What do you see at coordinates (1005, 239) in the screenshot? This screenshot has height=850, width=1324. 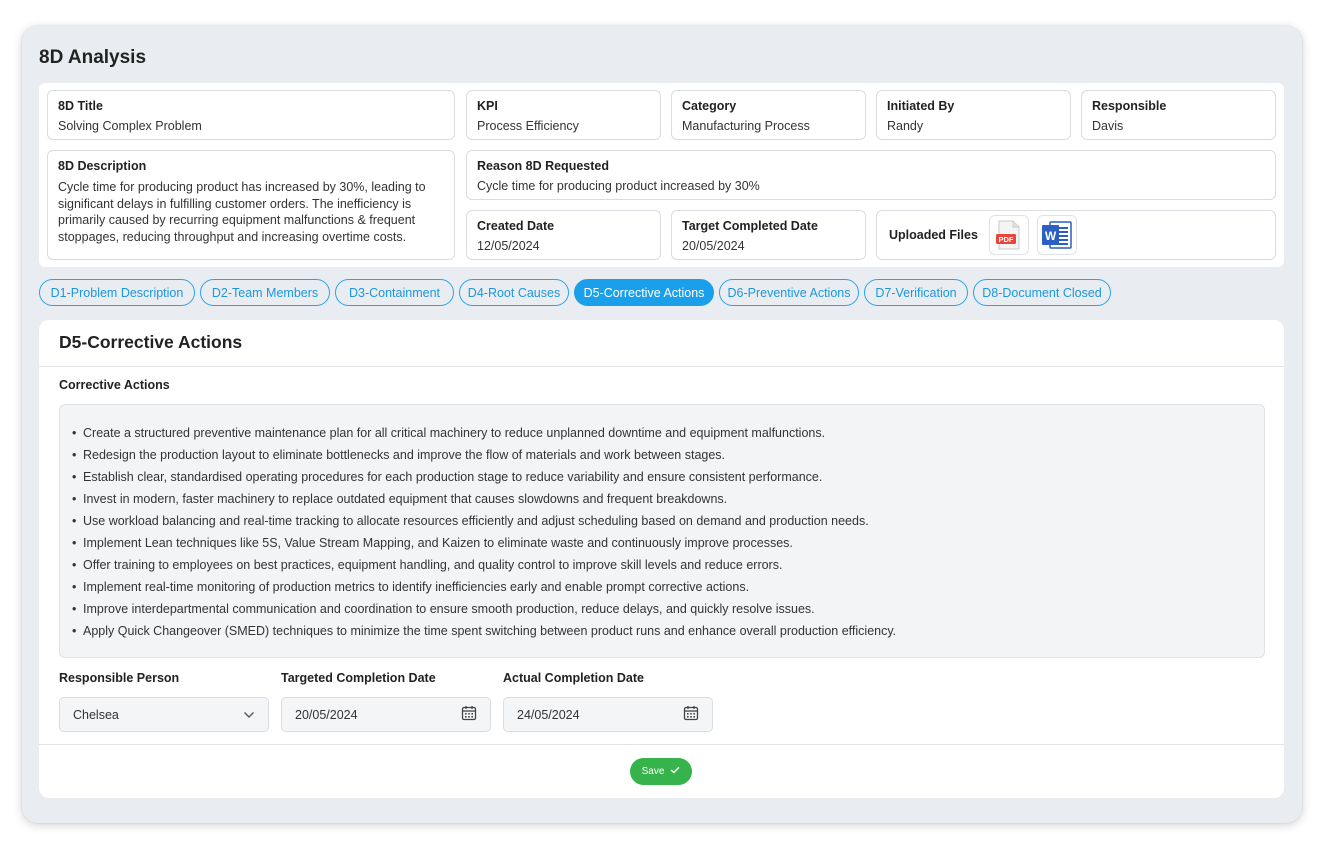 I see `svg-text: PDF` at bounding box center [1005, 239].